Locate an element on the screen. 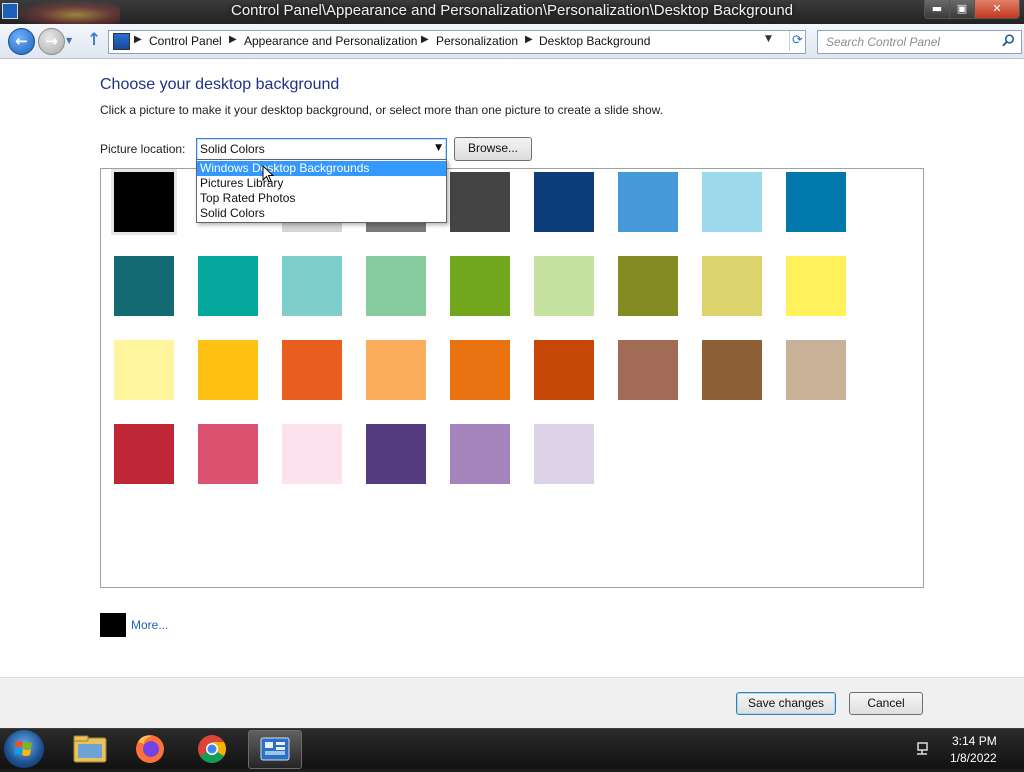 The image size is (1024, 772). dropdown-option: Pictures Library is located at coordinates (321, 183).